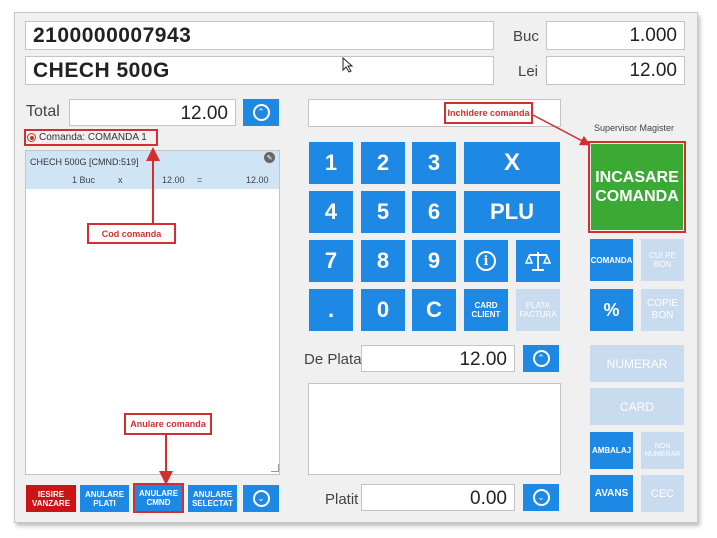 The height and width of the screenshot is (538, 717). I want to click on cod-annotation: Cod comanda, so click(131, 233).